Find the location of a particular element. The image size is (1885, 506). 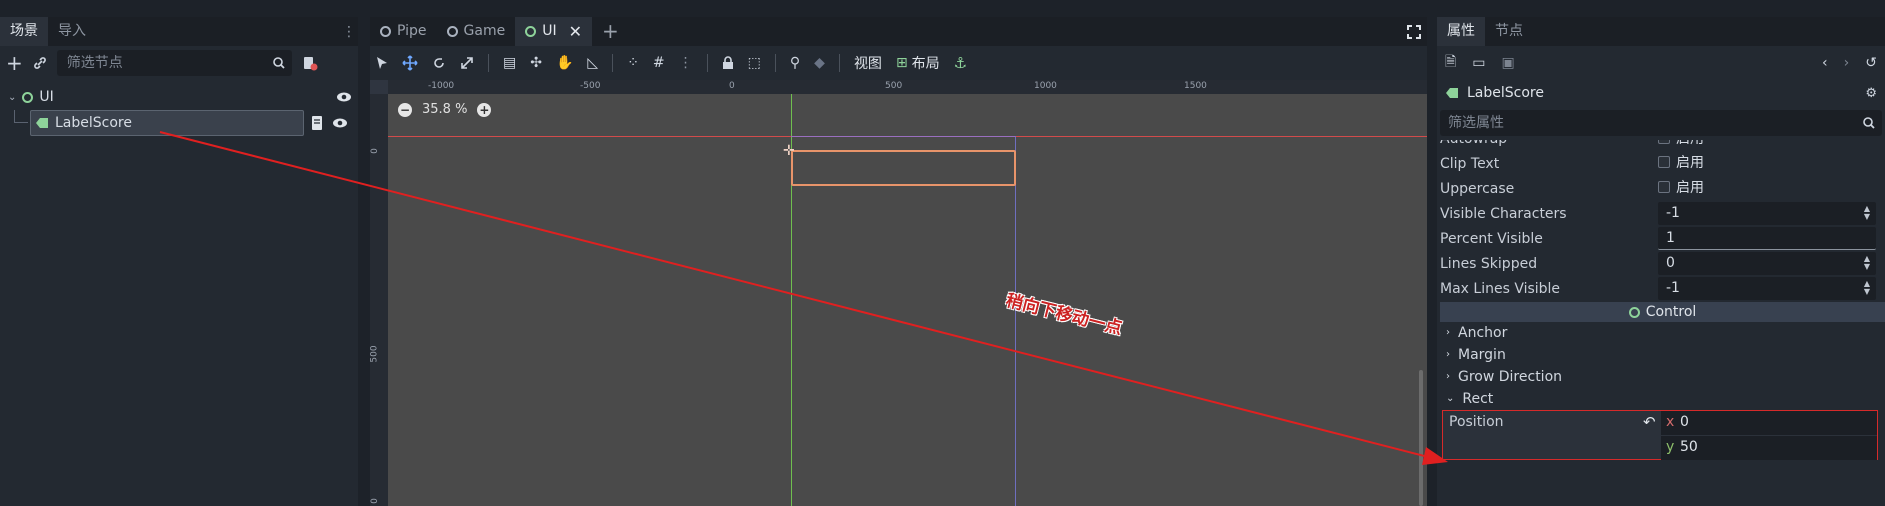

tab-inspector: 属性 is located at coordinates (1461, 31).